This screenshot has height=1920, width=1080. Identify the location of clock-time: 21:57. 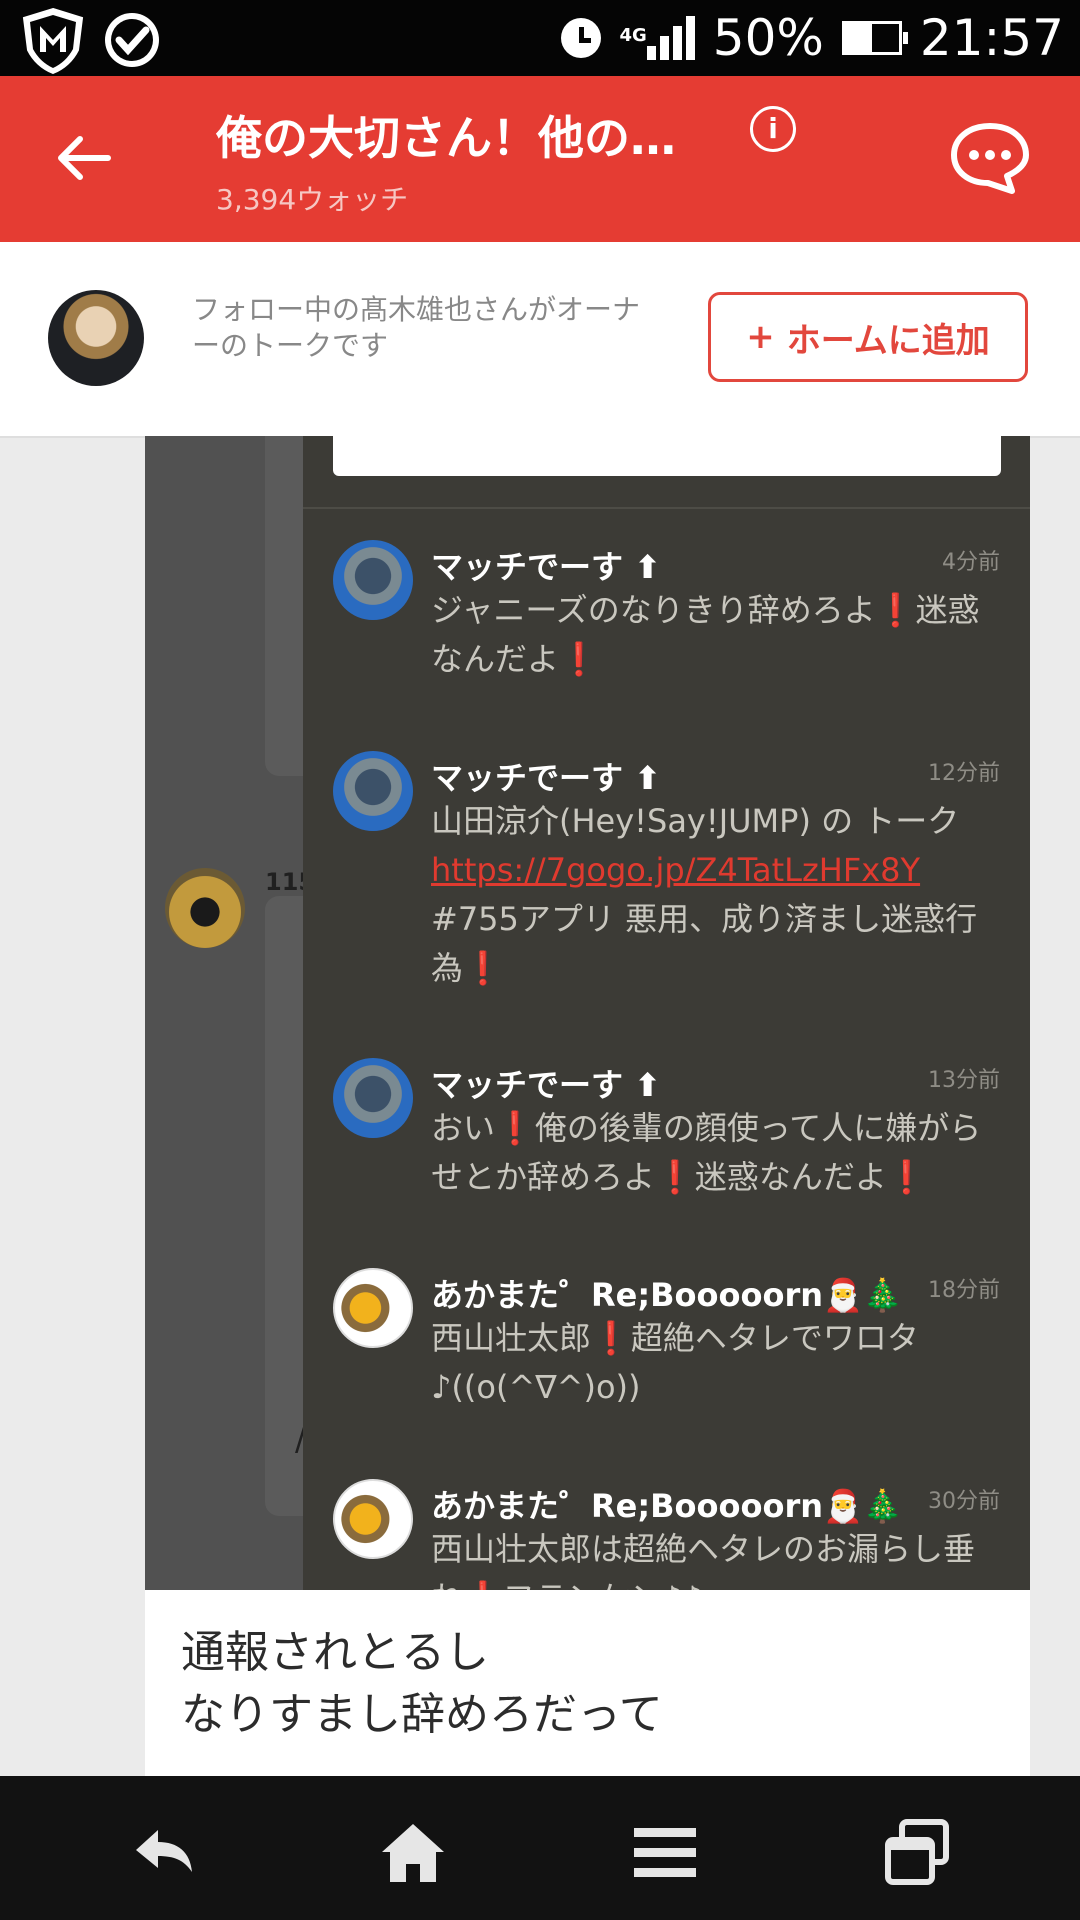
(991, 38).